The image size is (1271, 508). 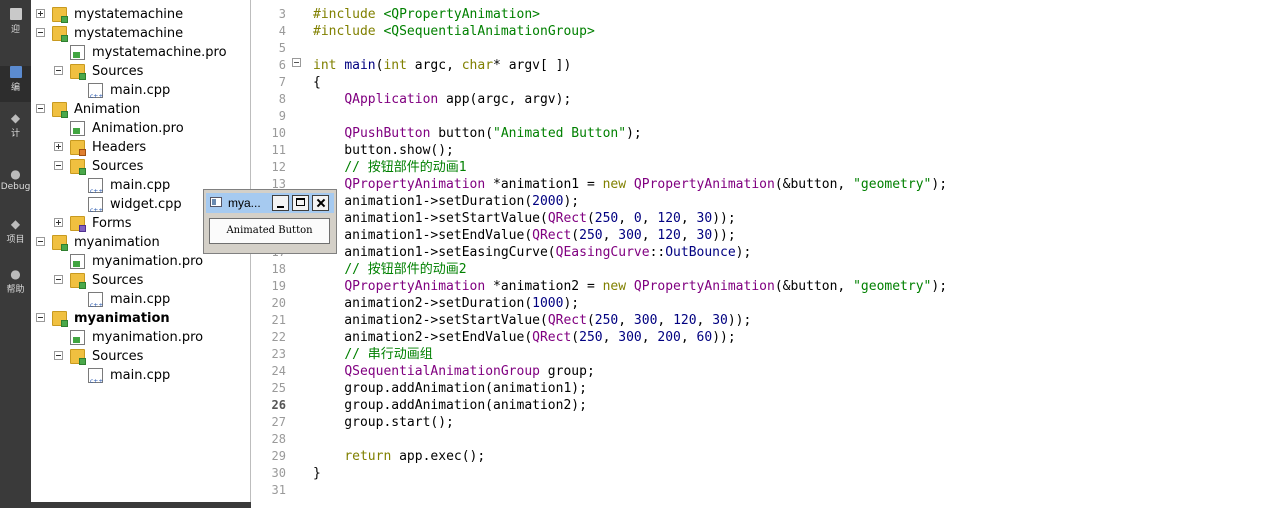 What do you see at coordinates (15, 224) in the screenshot?
I see `mode-icon: ◆` at bounding box center [15, 224].